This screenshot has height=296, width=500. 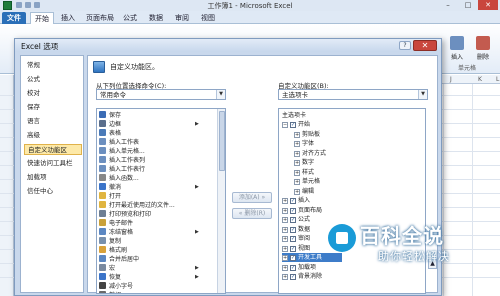 I want to click on delete-cells-button: 删除, so click(x=483, y=48).